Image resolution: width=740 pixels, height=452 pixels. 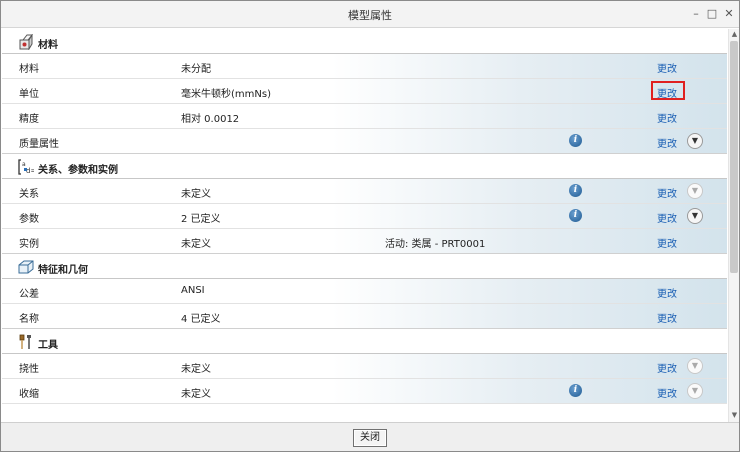 What do you see at coordinates (364, 191) in the screenshot?
I see `row-relations: 关系 未定义 i 更改 ▼` at bounding box center [364, 191].